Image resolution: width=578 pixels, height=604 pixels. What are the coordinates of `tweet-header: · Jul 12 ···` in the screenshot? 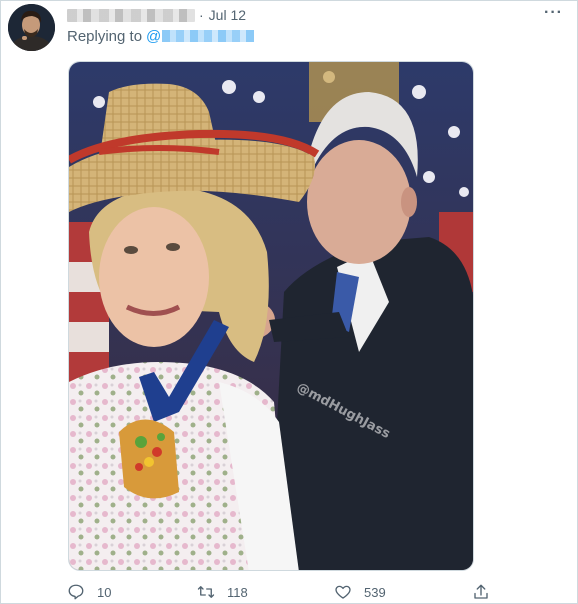 It's located at (315, 14).